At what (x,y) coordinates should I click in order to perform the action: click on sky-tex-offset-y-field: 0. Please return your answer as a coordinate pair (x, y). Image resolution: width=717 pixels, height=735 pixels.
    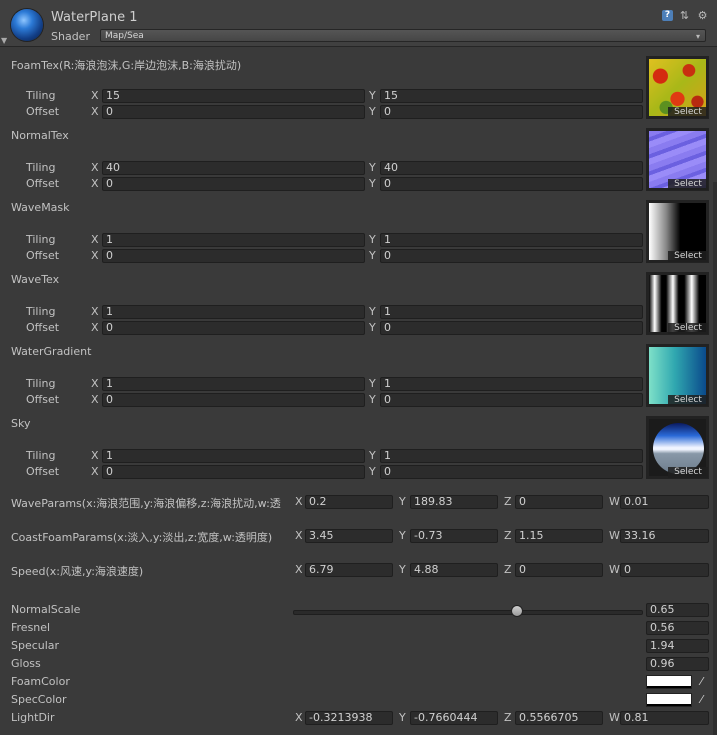
    Looking at the image, I should click on (511, 472).